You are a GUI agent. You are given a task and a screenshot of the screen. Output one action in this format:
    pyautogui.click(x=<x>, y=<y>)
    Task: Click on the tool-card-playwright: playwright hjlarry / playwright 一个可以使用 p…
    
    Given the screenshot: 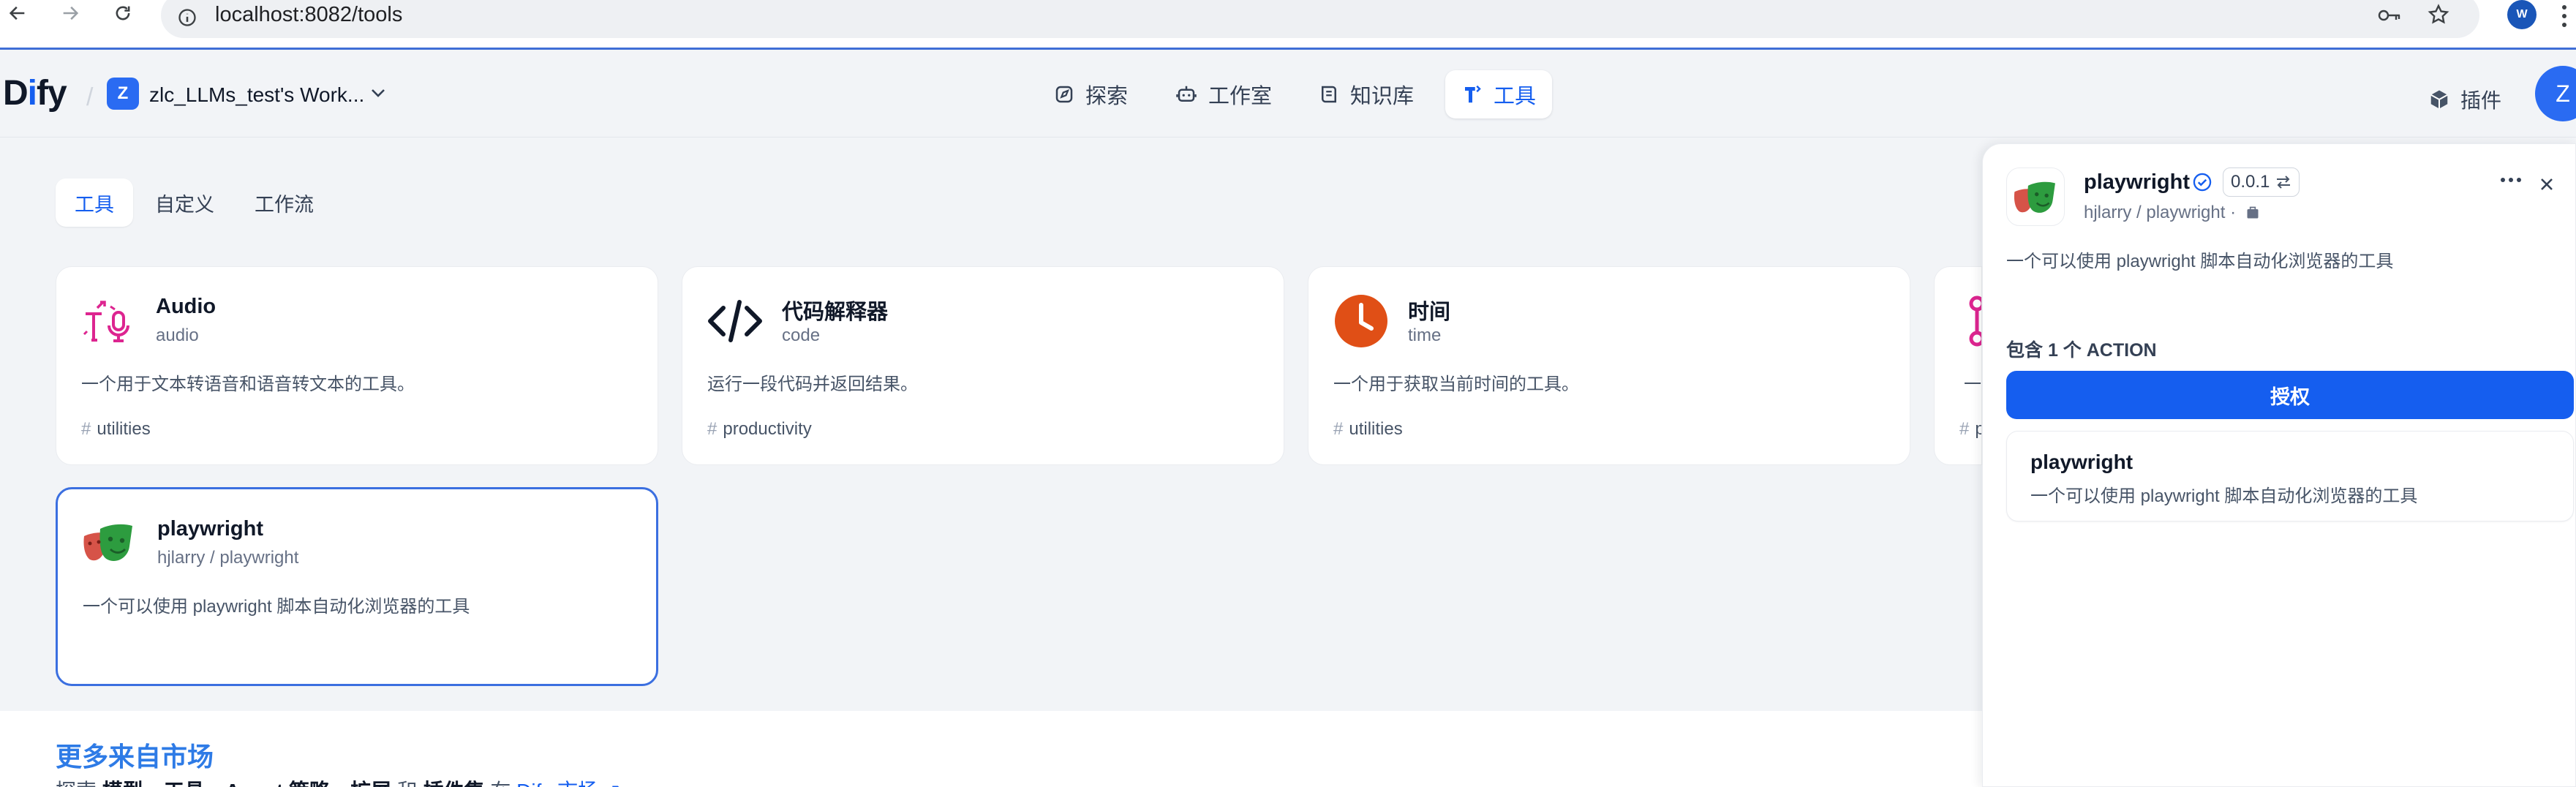 What is the action you would take?
    pyautogui.click(x=357, y=587)
    